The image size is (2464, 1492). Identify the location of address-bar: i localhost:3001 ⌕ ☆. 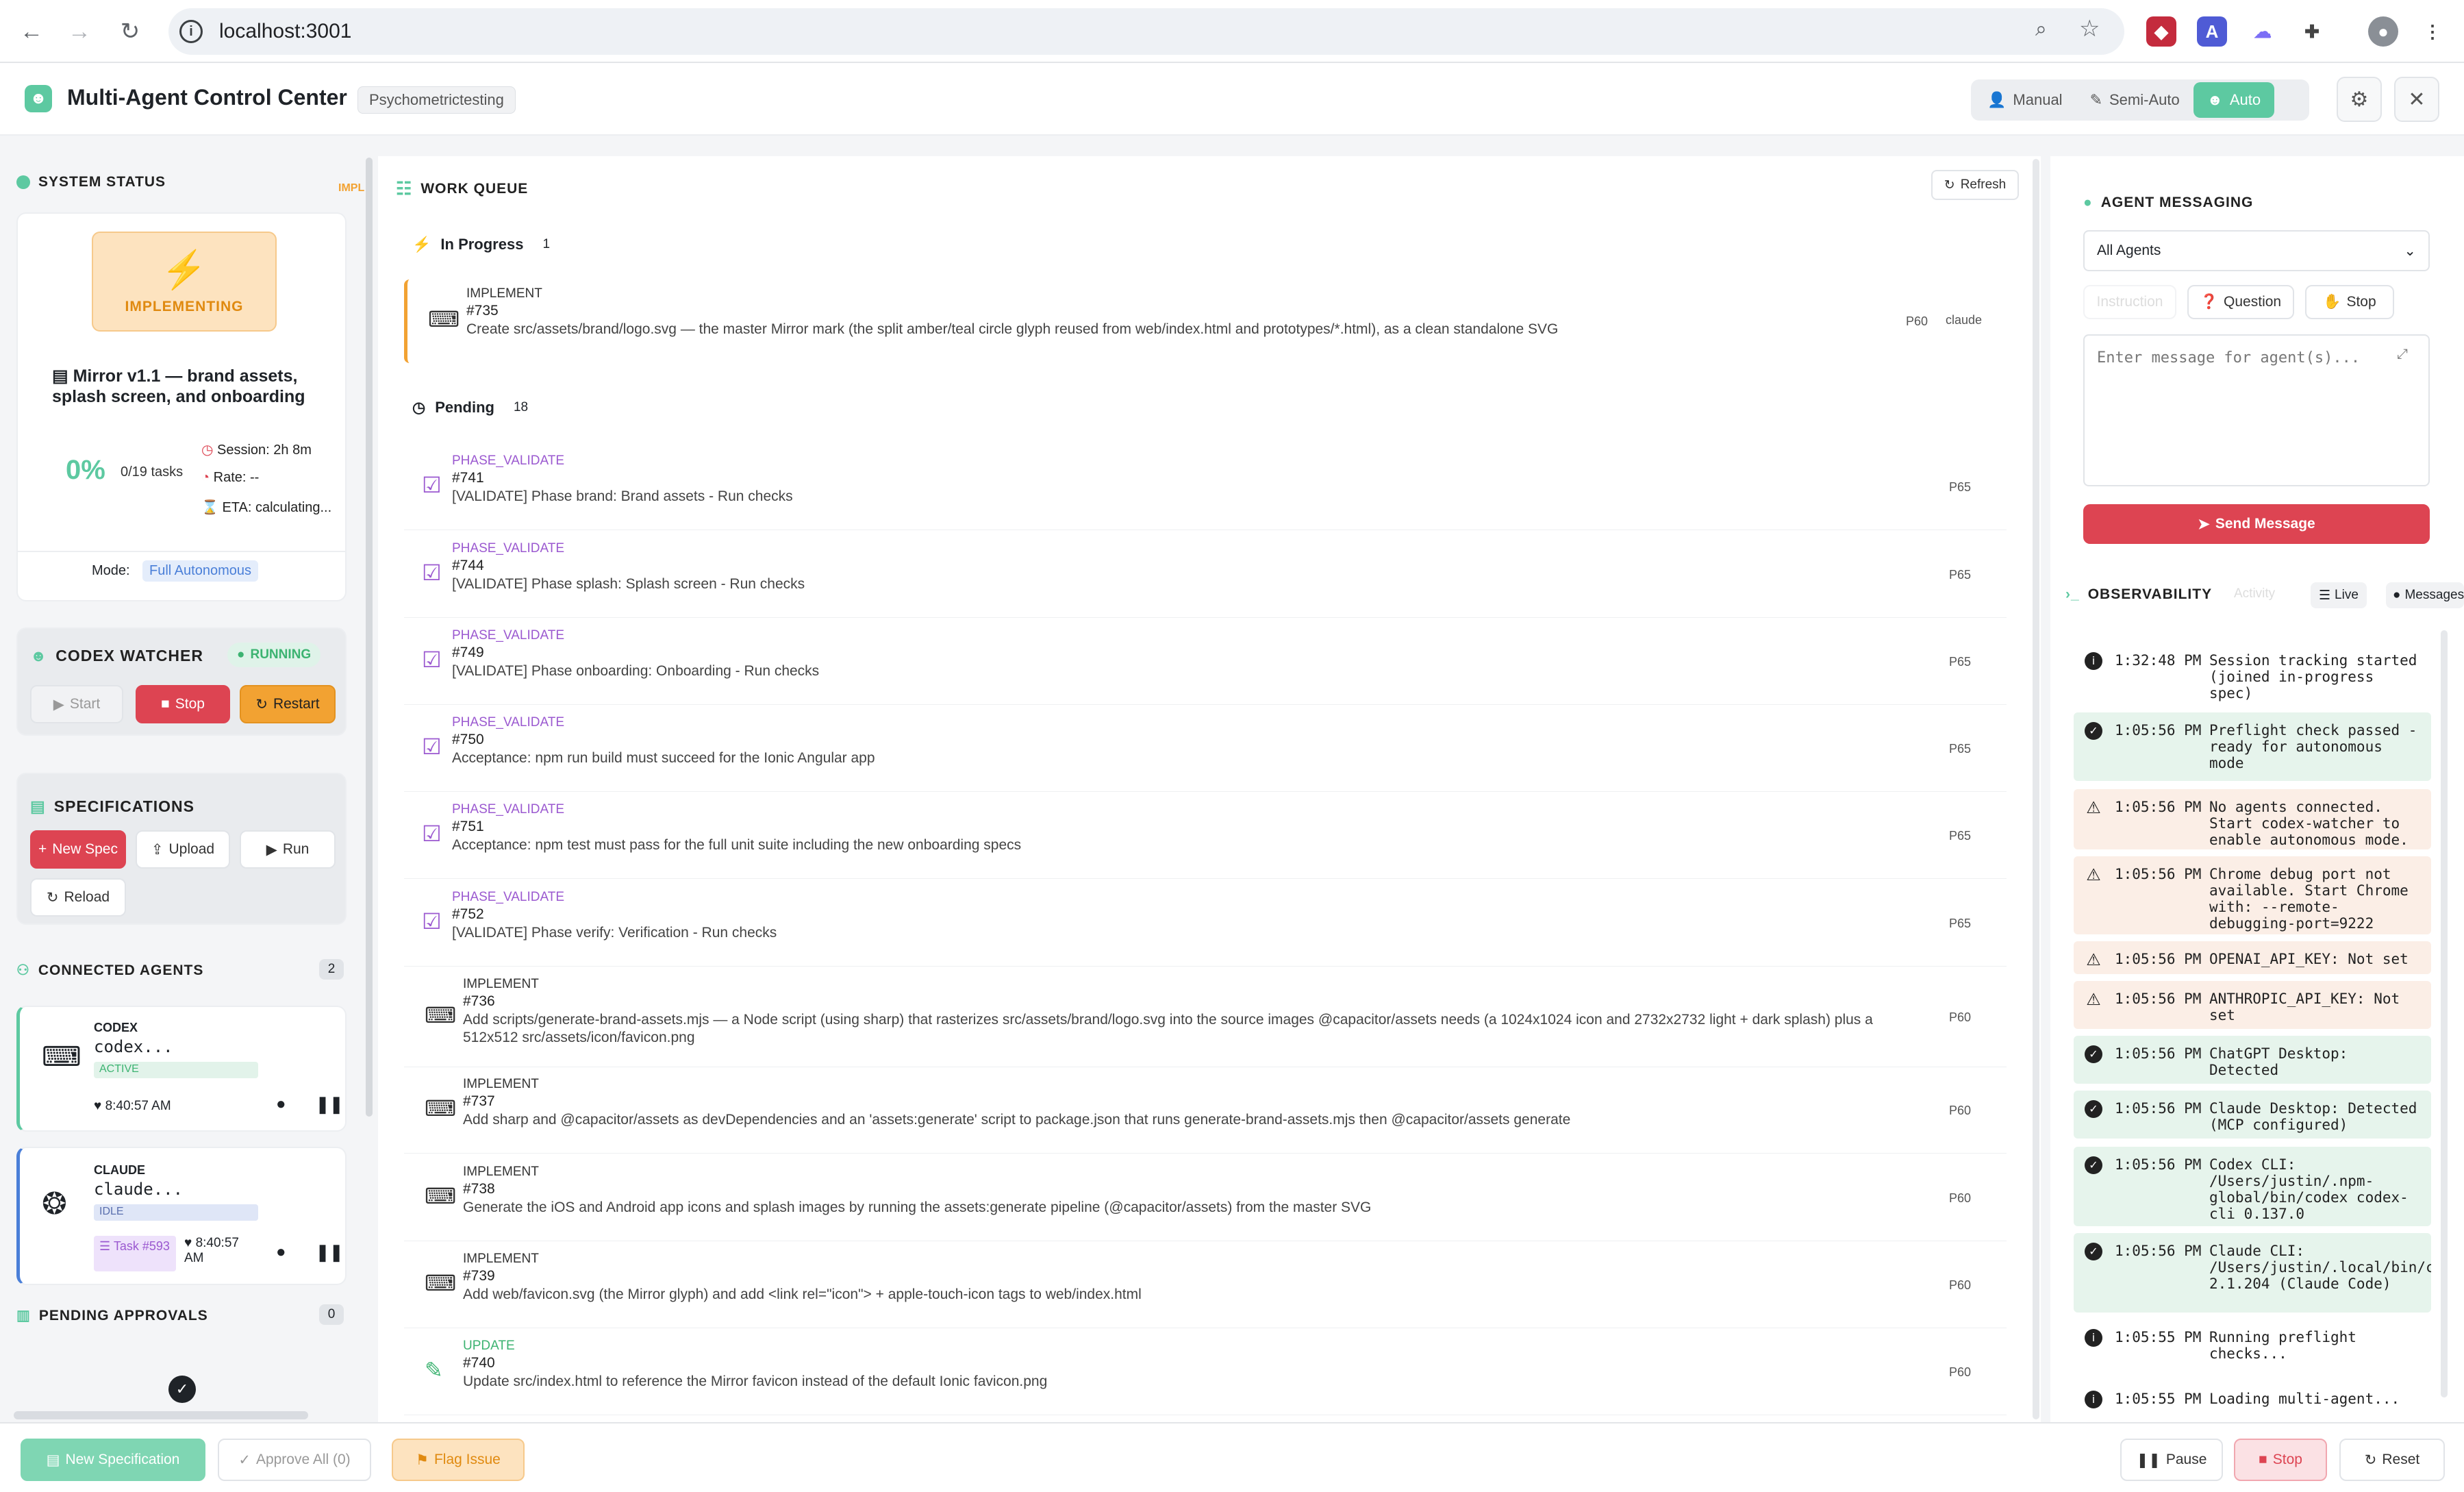
(1146, 31).